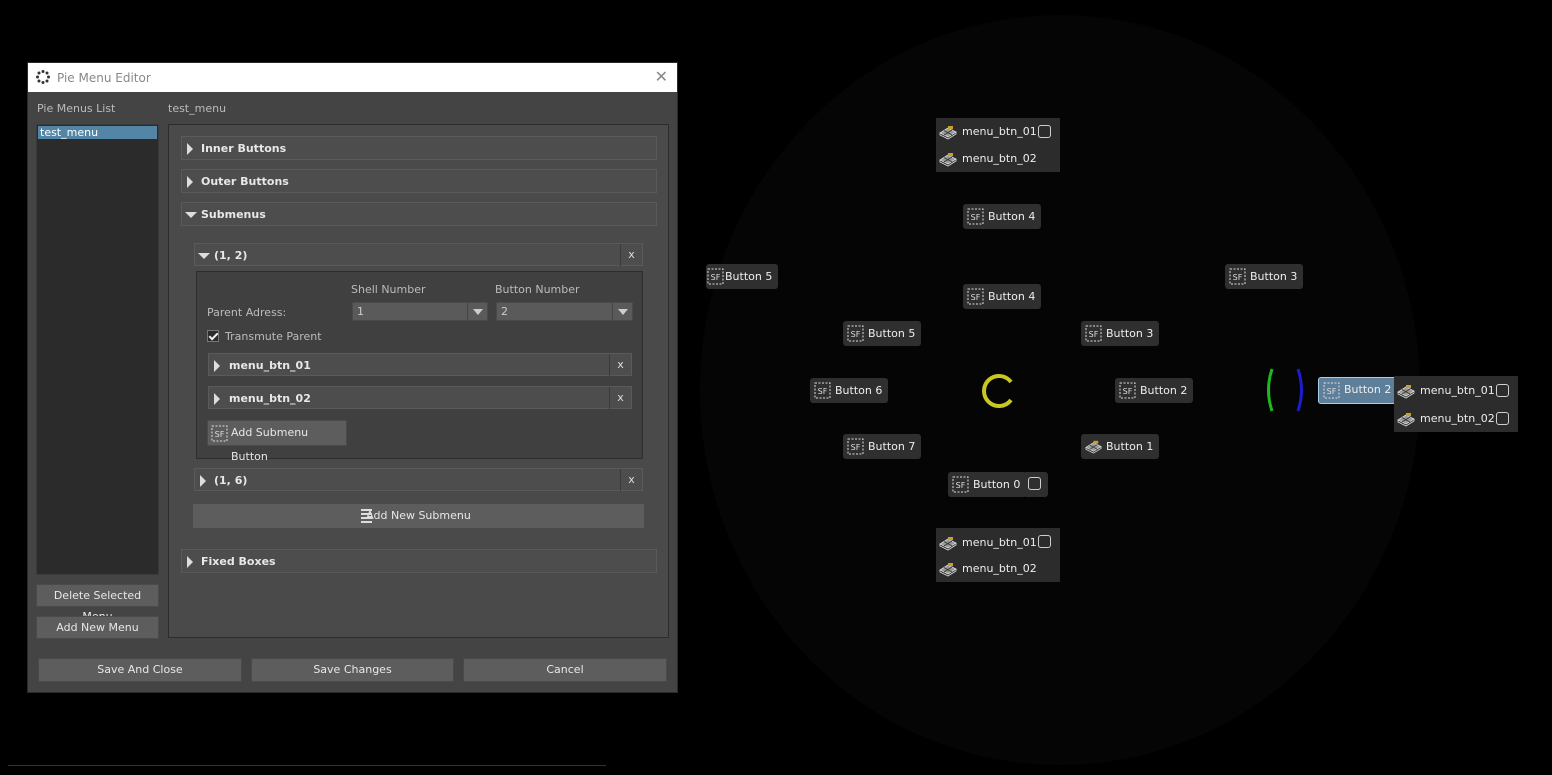 The width and height of the screenshot is (1552, 775). Describe the element at coordinates (859, 390) in the screenshot. I see `button-label: Button 6` at that location.